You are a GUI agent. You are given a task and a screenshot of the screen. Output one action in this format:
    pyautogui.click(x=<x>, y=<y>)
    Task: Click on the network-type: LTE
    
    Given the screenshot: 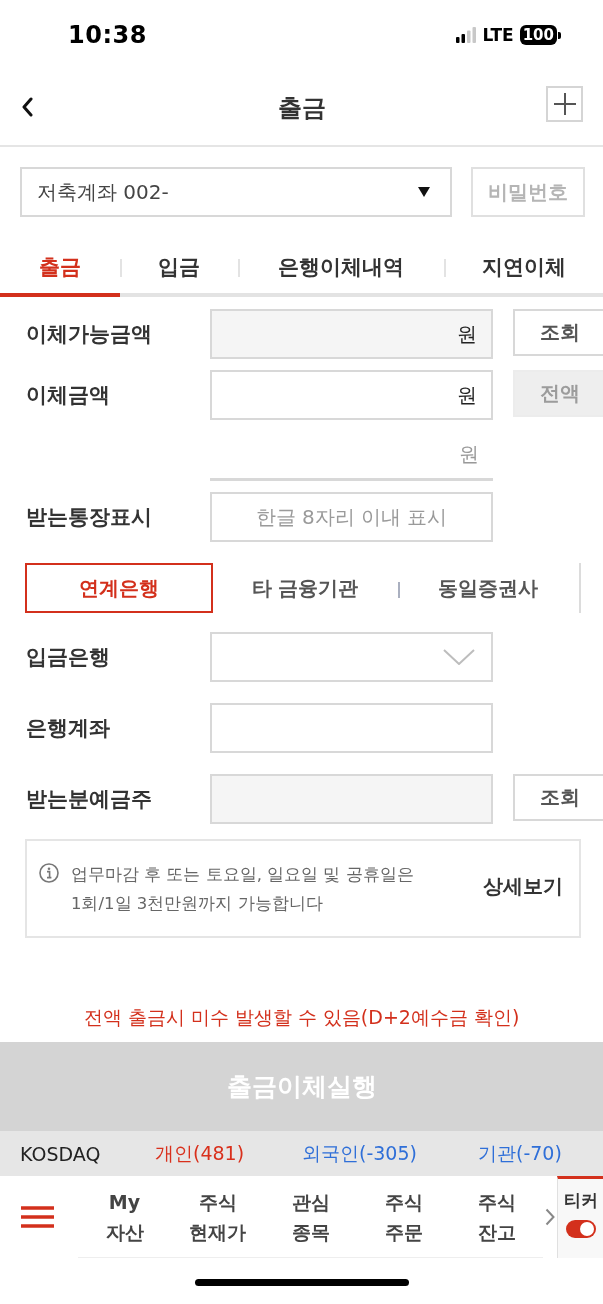 What is the action you would take?
    pyautogui.click(x=498, y=35)
    